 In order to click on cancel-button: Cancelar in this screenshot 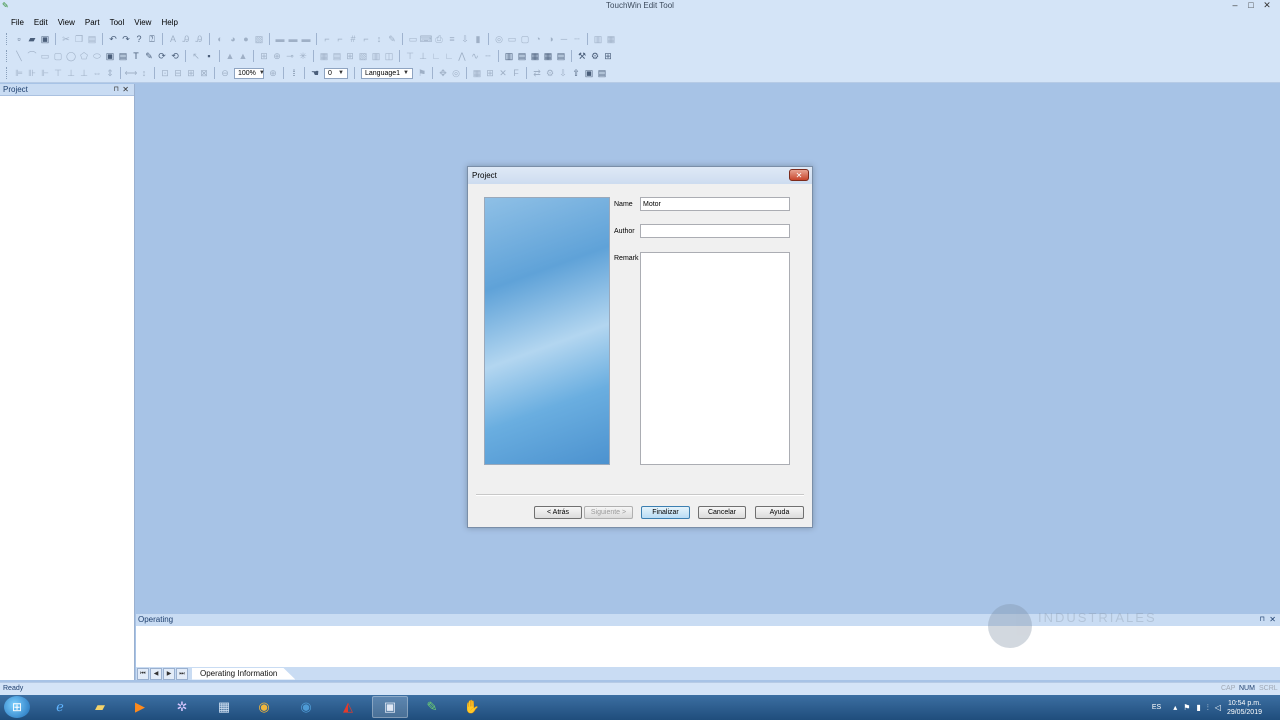, I will do `click(722, 512)`.